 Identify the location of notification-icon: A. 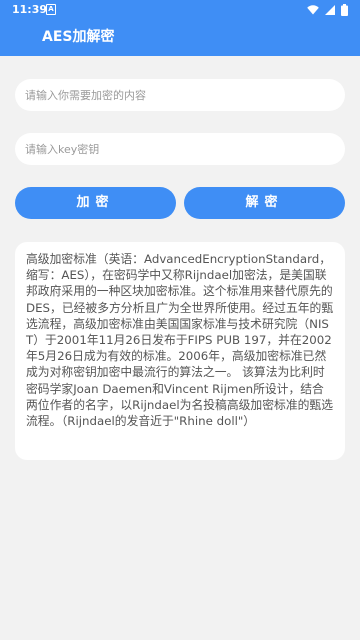
(51, 9).